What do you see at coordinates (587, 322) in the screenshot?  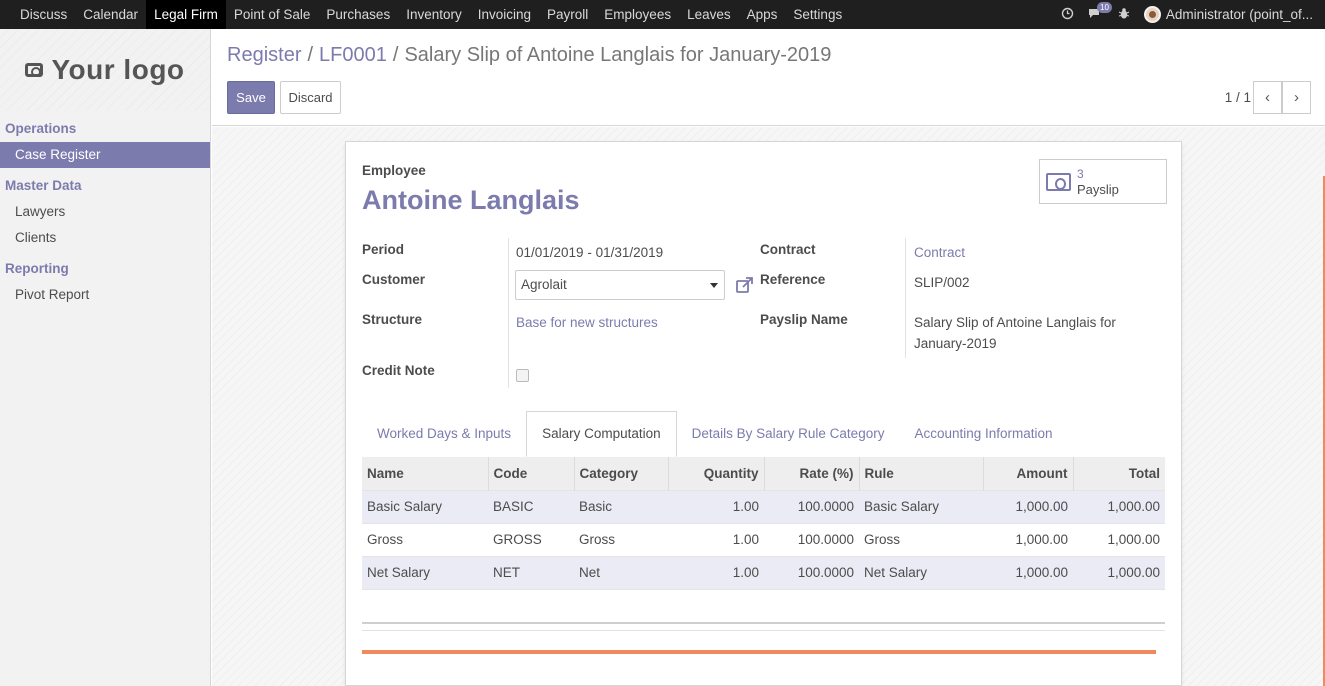 I see `structure-link: Base for new structures` at bounding box center [587, 322].